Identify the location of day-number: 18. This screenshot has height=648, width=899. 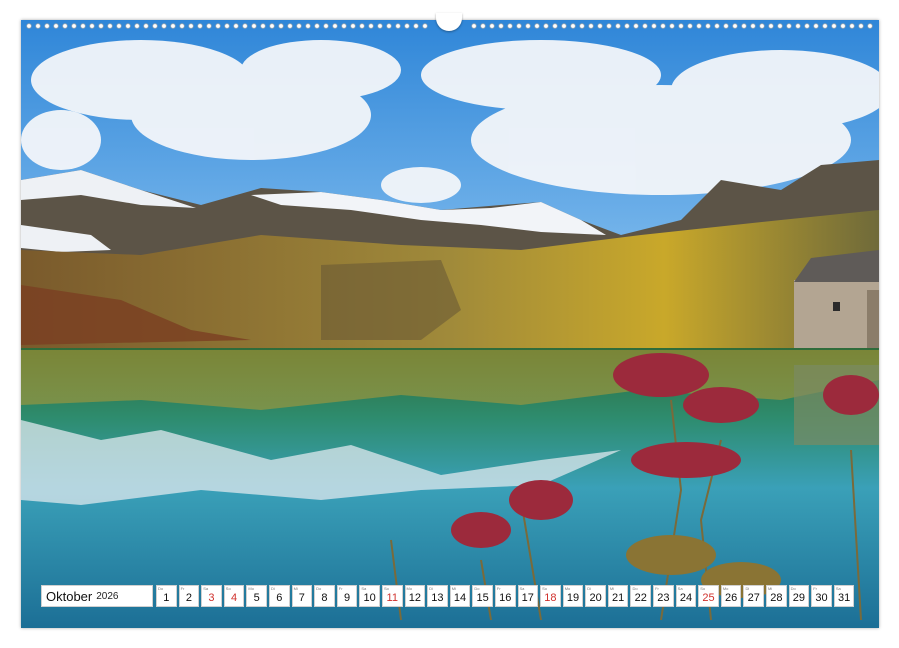
(550, 598).